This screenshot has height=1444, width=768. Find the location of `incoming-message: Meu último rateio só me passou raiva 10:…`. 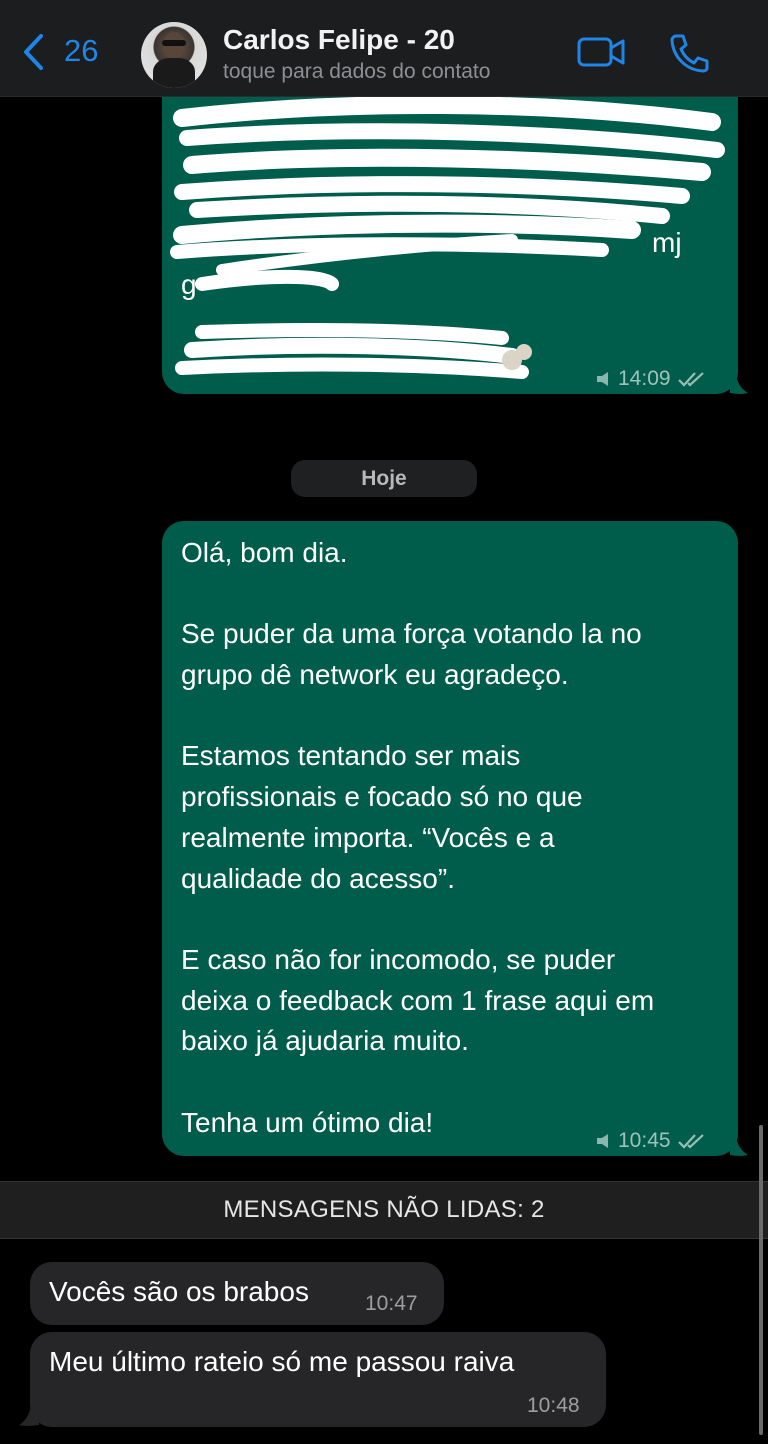

incoming-message: Meu último rateio só me passou raiva 10:… is located at coordinates (318, 1379).